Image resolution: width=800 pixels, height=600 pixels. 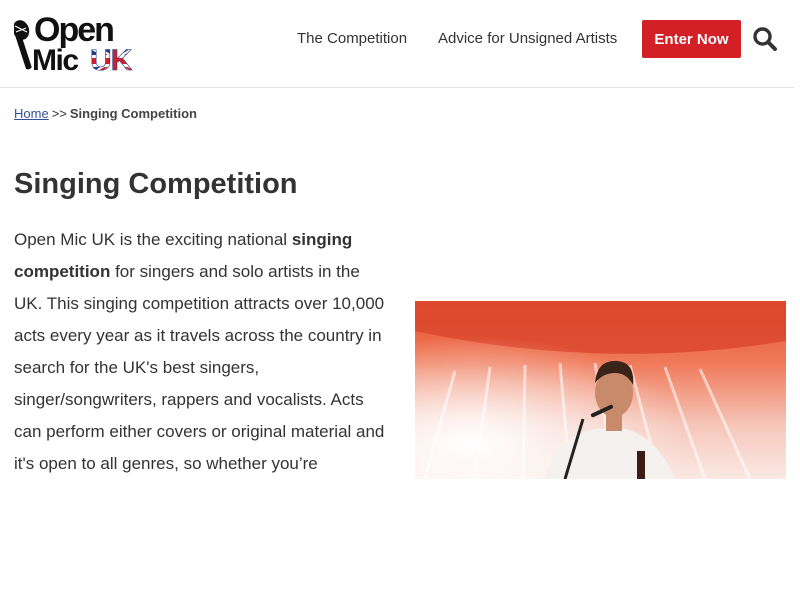 I want to click on intro-text-start: Open Mic UK is the exciting national, so click(x=153, y=239).